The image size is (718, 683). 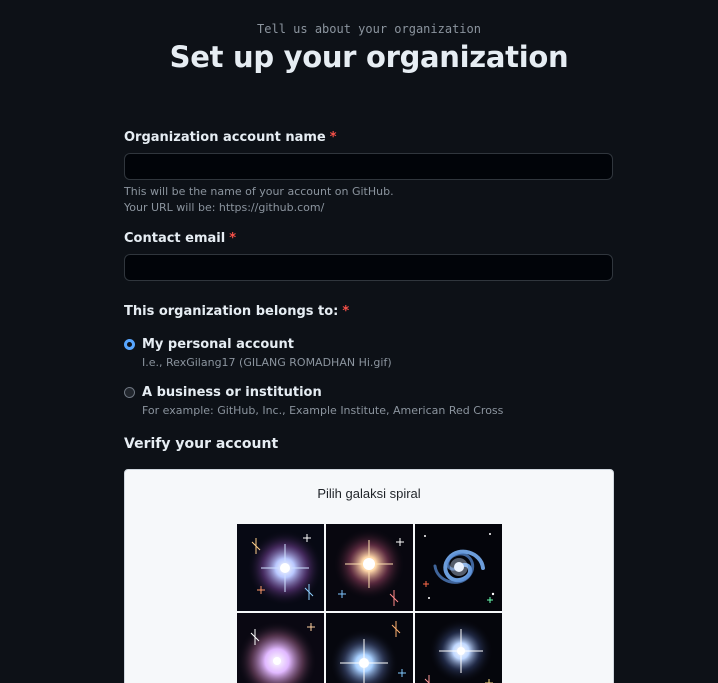 What do you see at coordinates (129, 392) in the screenshot?
I see `radio-business-institution` at bounding box center [129, 392].